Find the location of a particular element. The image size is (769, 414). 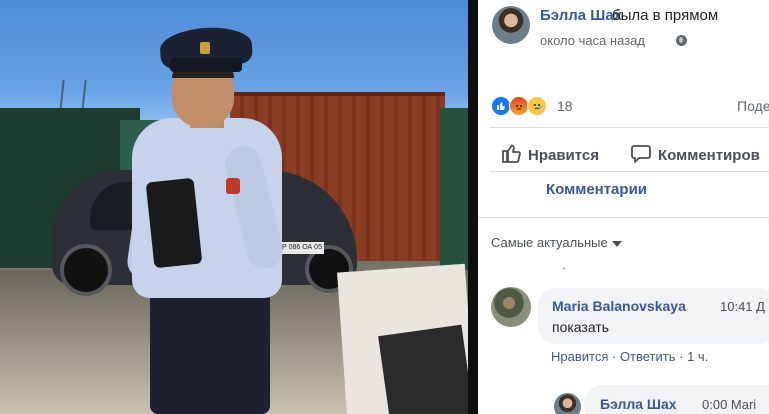

comment-text: показать is located at coordinates (581, 327).